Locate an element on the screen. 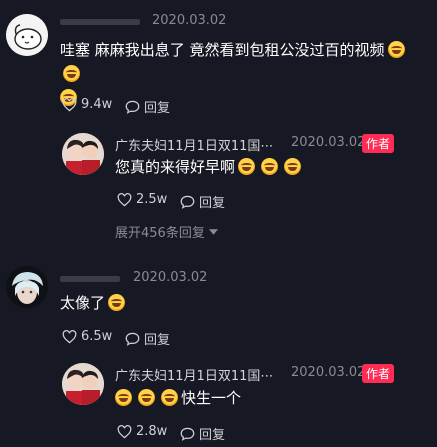 The height and width of the screenshot is (447, 437). flushed-face-emoji-icon is located at coordinates (117, 302).